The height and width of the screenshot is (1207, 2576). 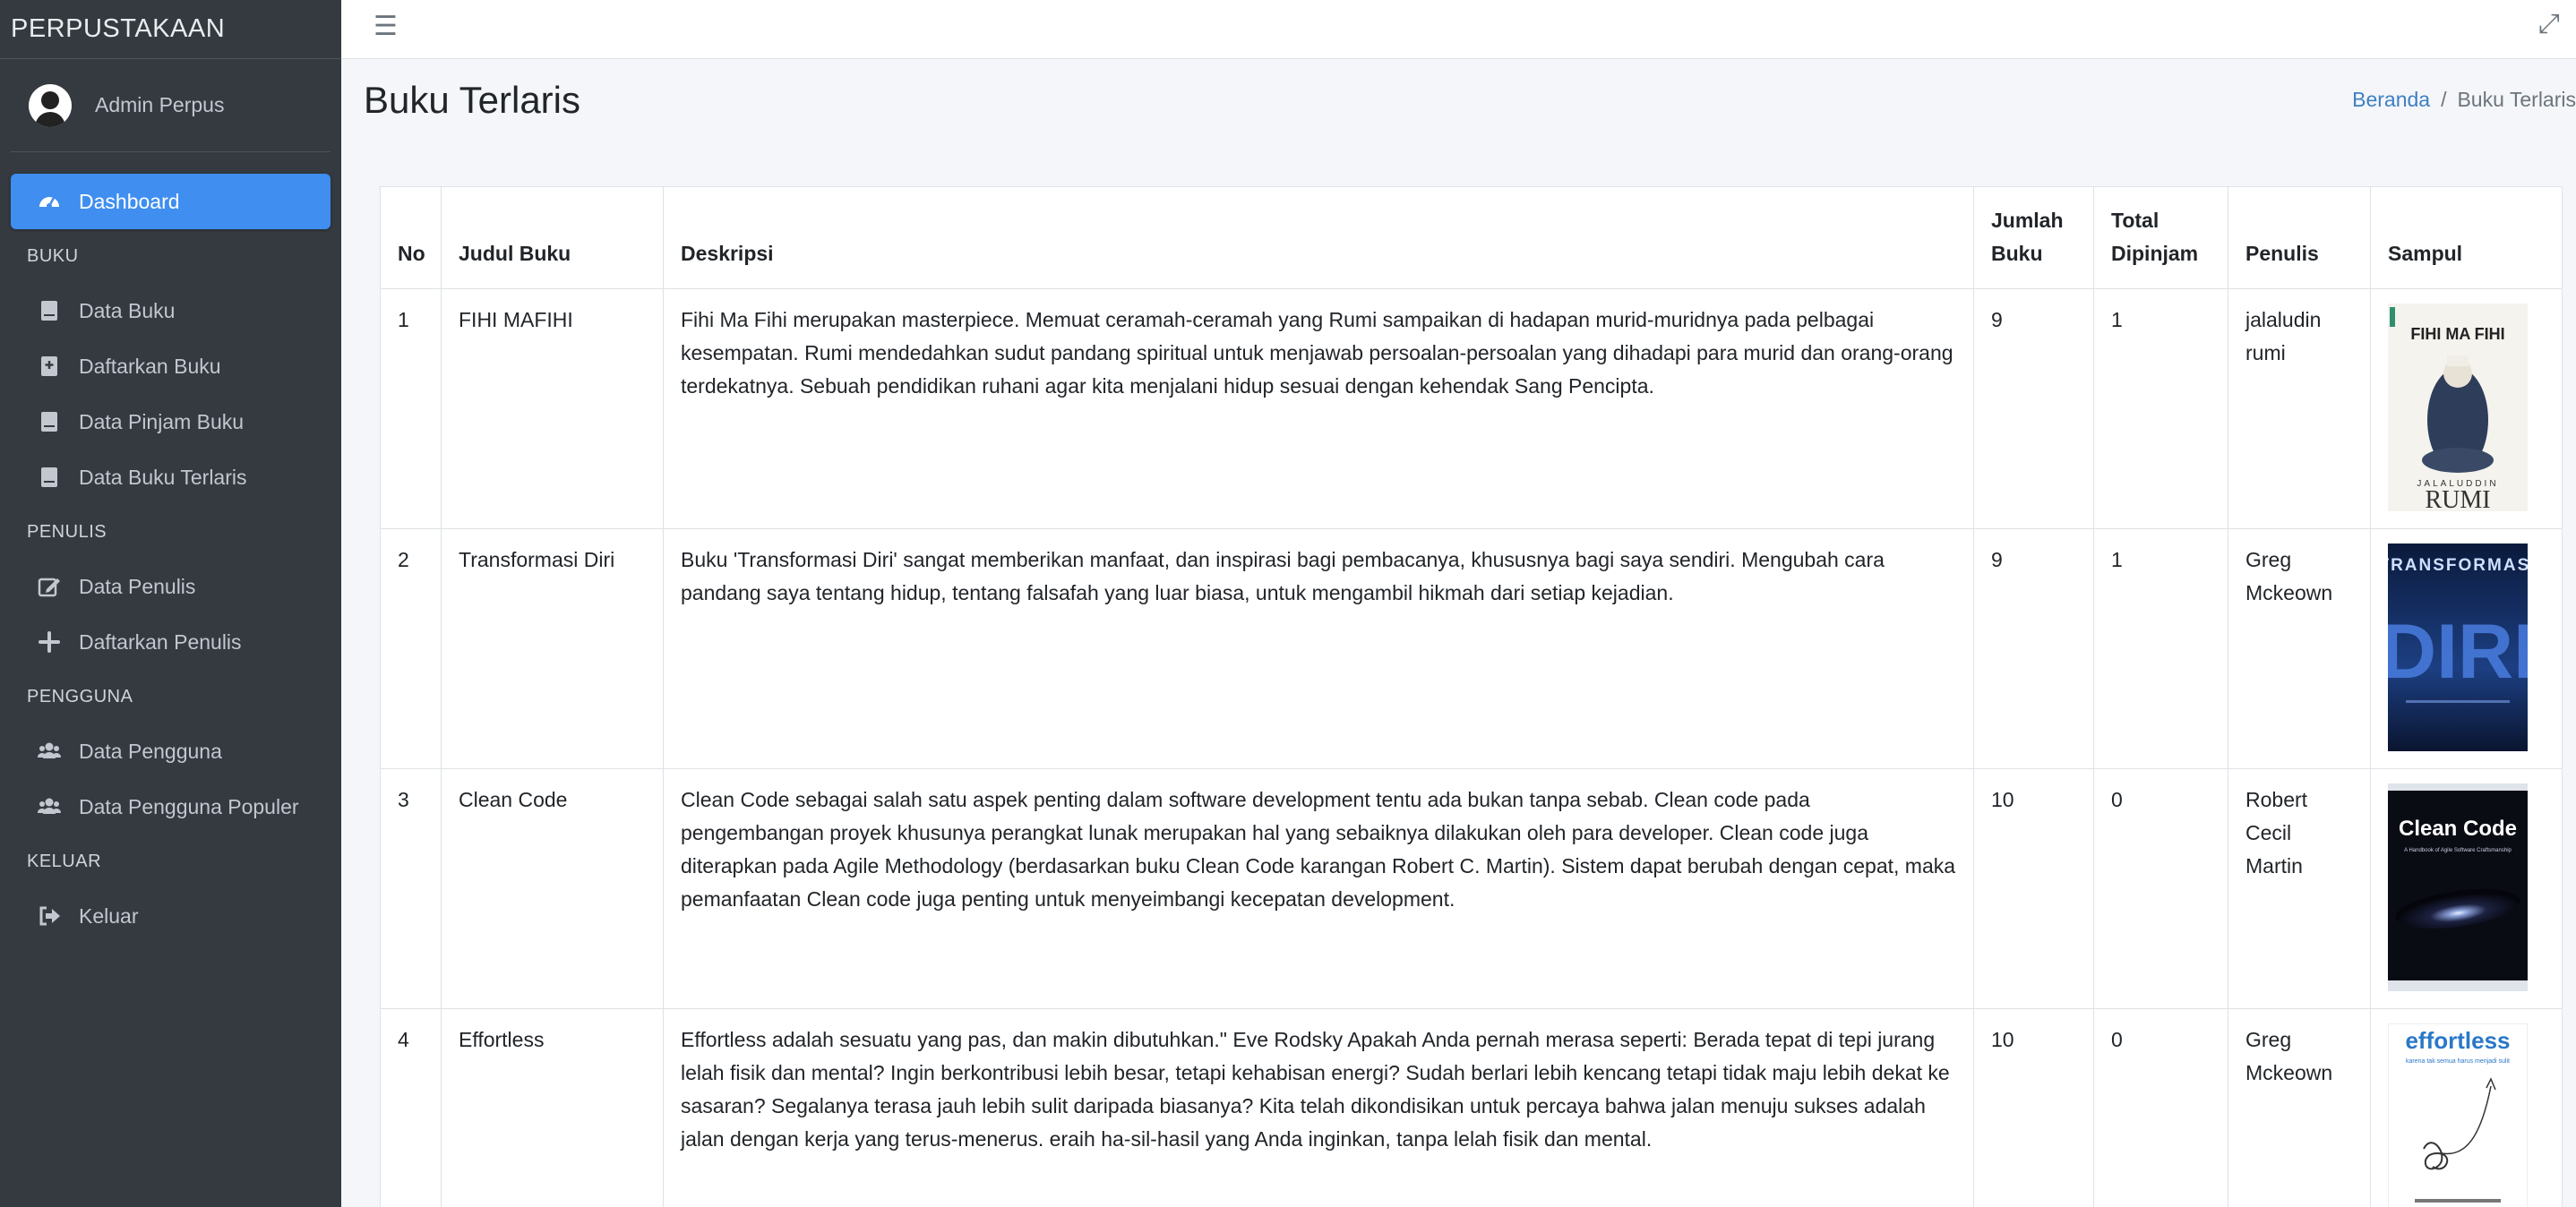 What do you see at coordinates (80, 696) in the screenshot?
I see `nav-header-pengguna: PENGGUNA` at bounding box center [80, 696].